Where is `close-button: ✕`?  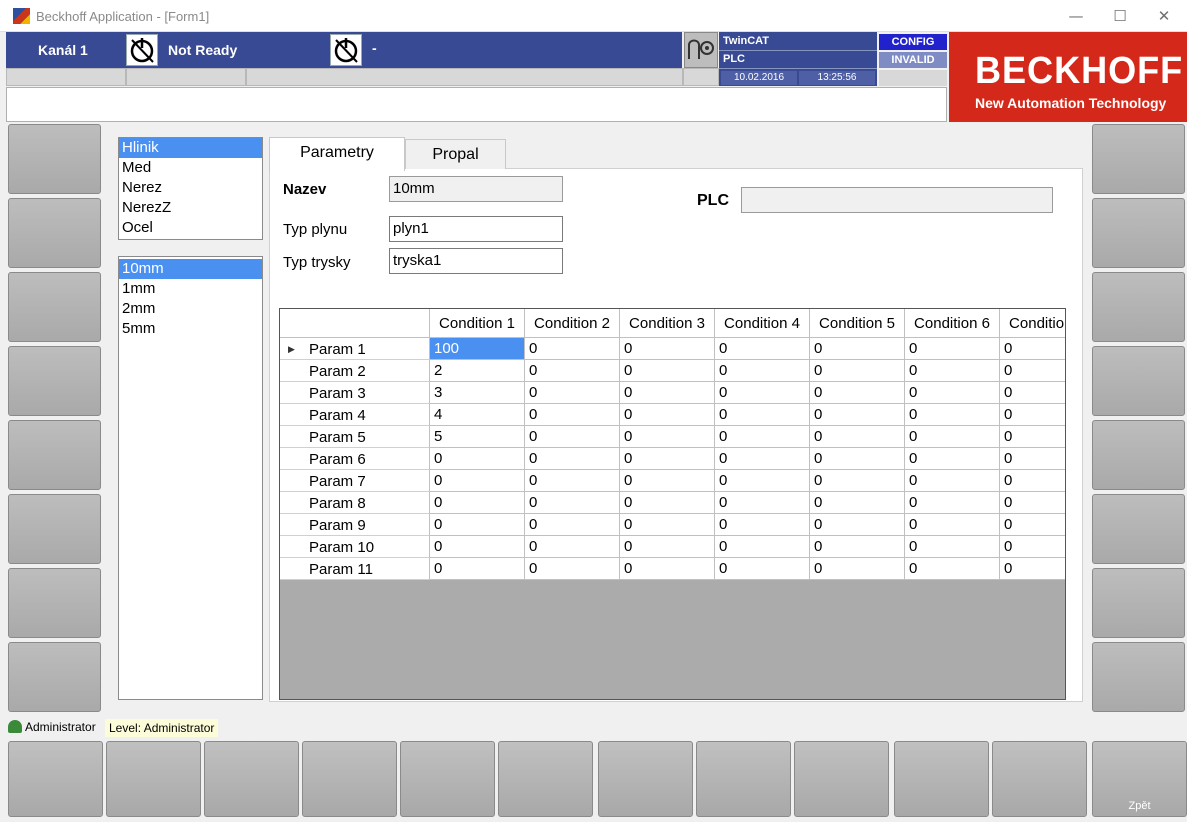
close-button: ✕ is located at coordinates (1164, 16).